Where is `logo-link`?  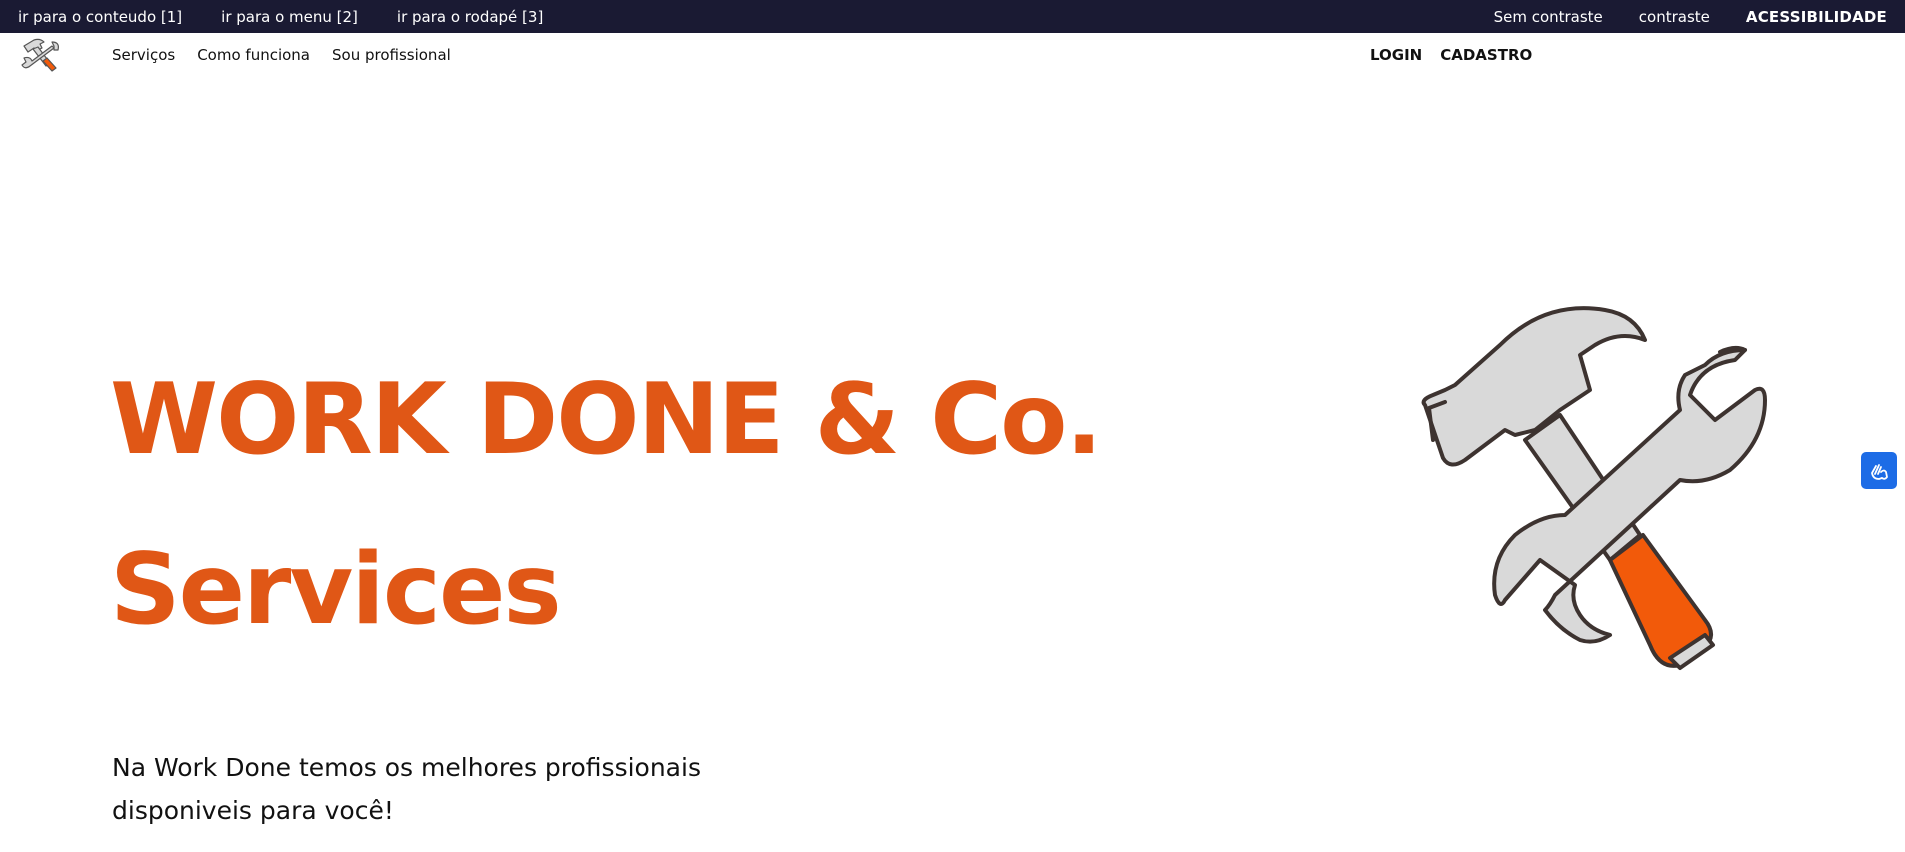 logo-link is located at coordinates (39, 55).